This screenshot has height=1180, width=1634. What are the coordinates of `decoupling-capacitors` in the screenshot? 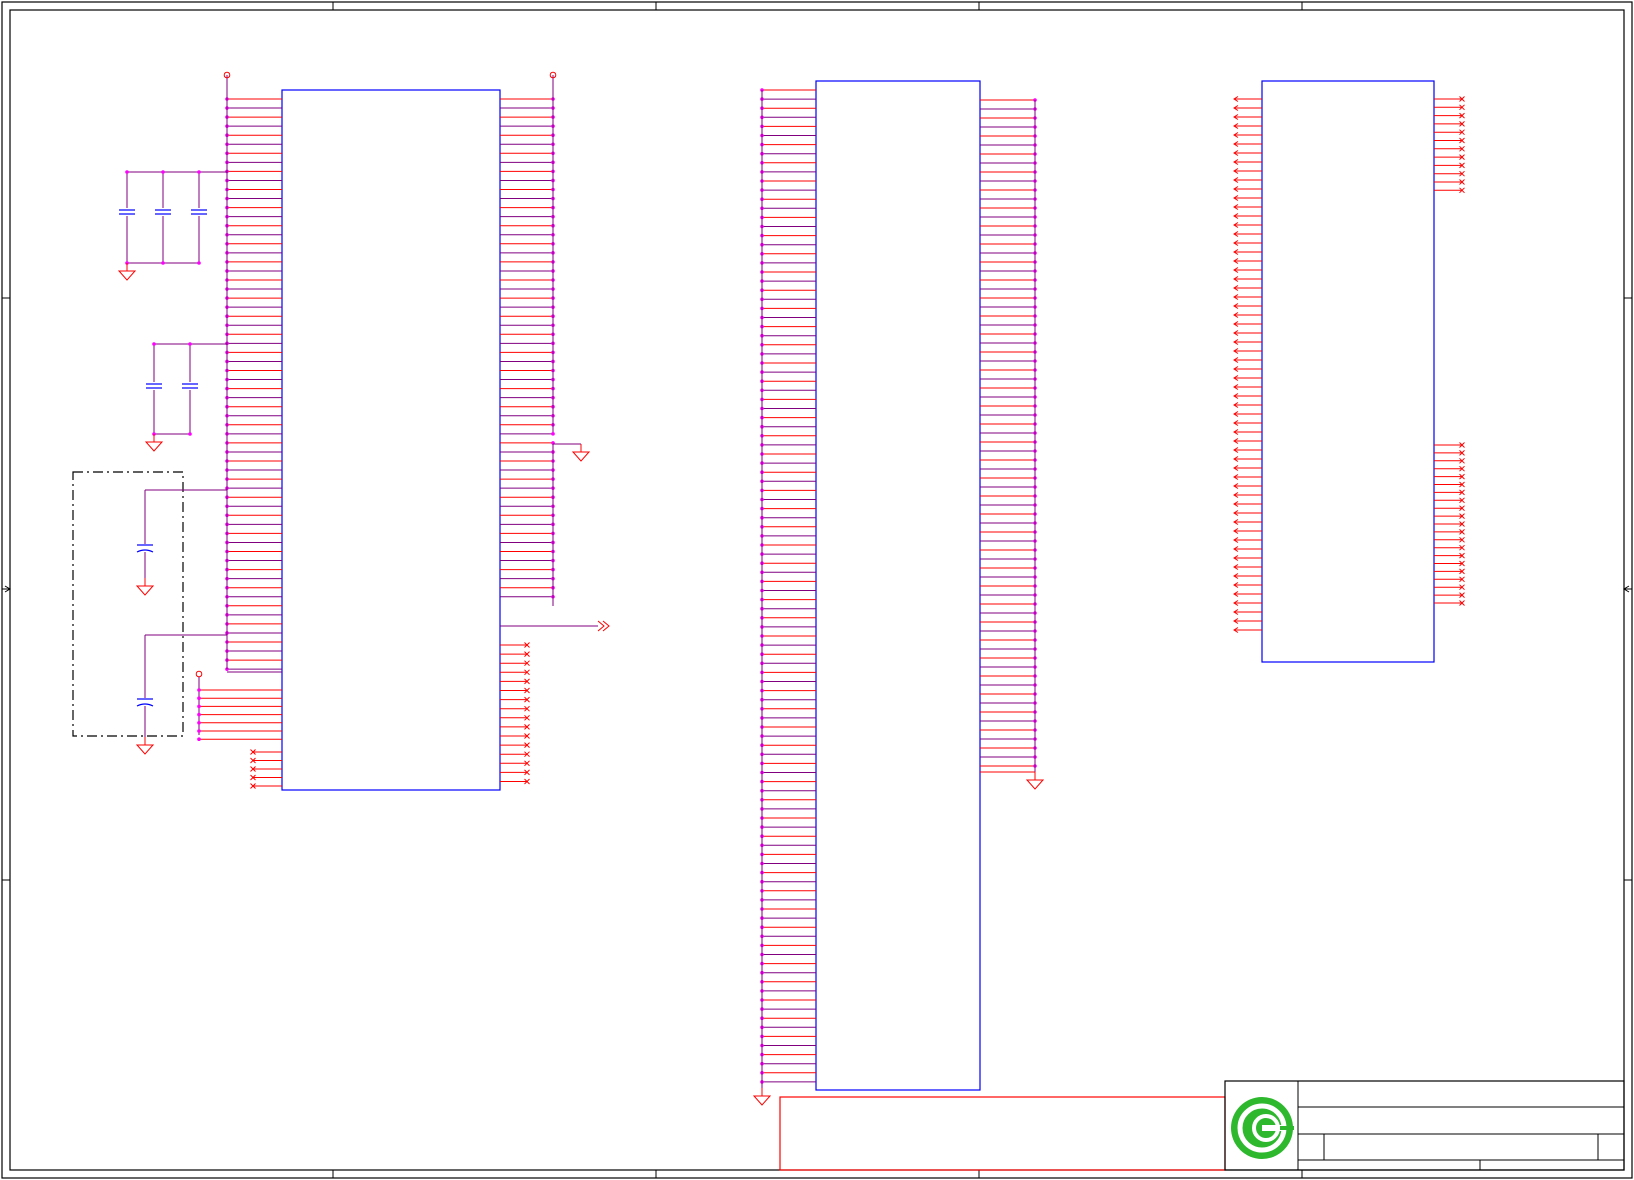 It's located at (149, 462).